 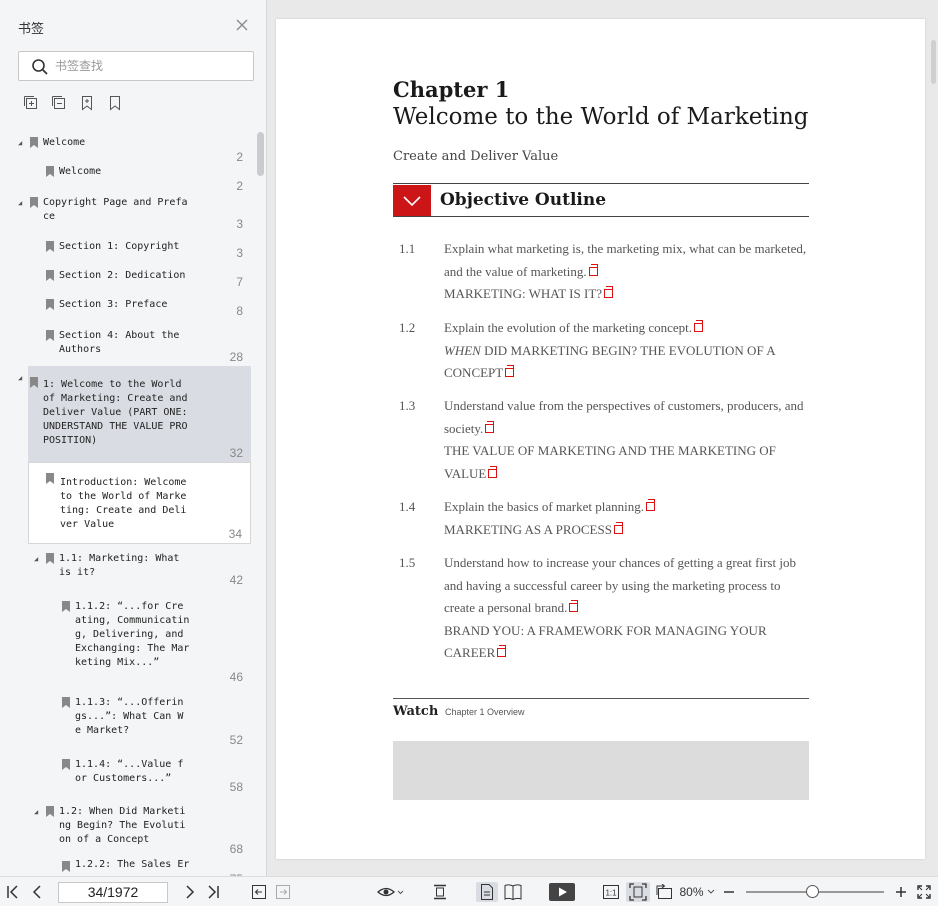 What do you see at coordinates (544, 506) in the screenshot?
I see `objective-text: Explain the basics of market planning.` at bounding box center [544, 506].